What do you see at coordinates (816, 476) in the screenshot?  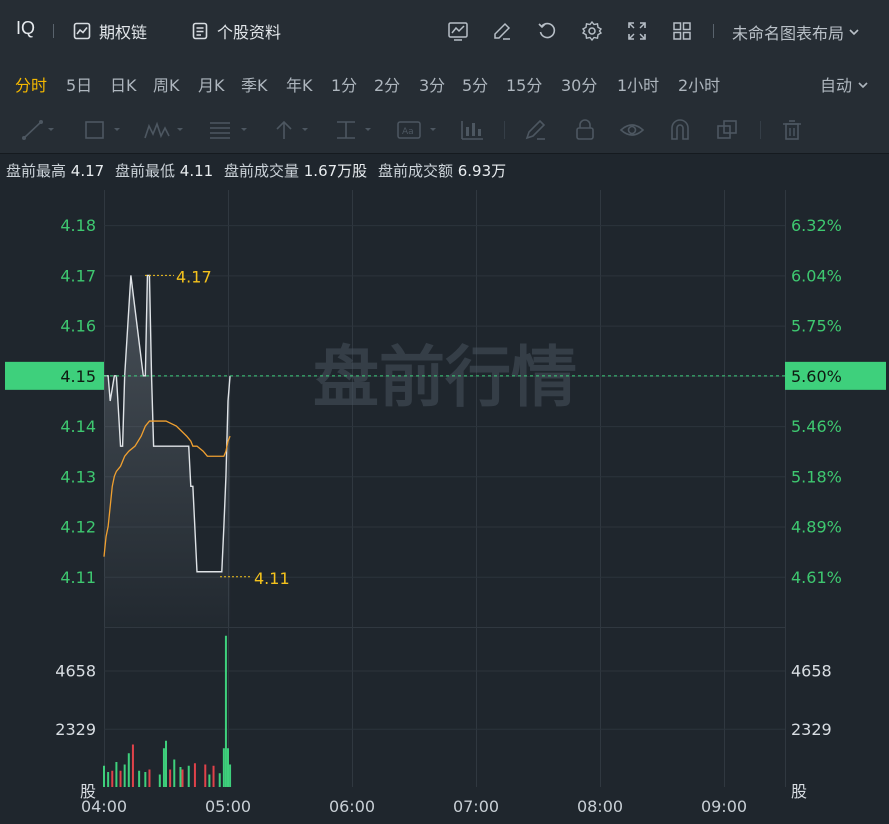 I see `percent-tick-label: 5.18%` at bounding box center [816, 476].